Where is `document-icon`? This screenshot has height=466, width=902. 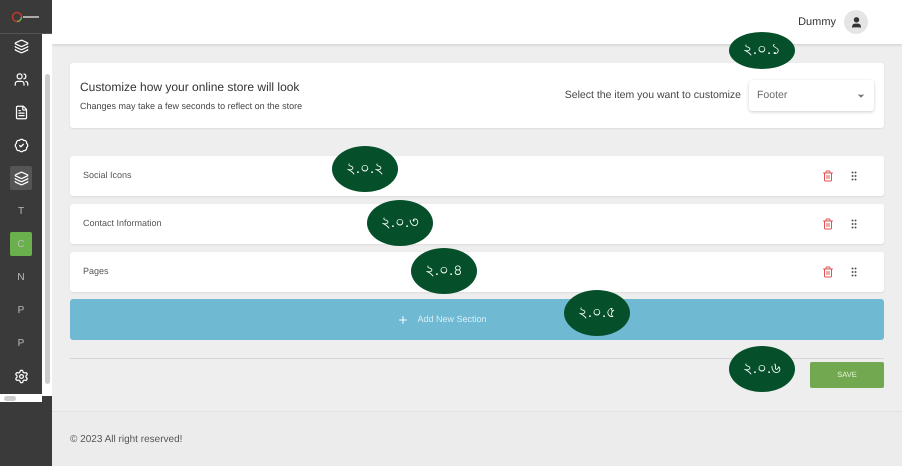 document-icon is located at coordinates (21, 112).